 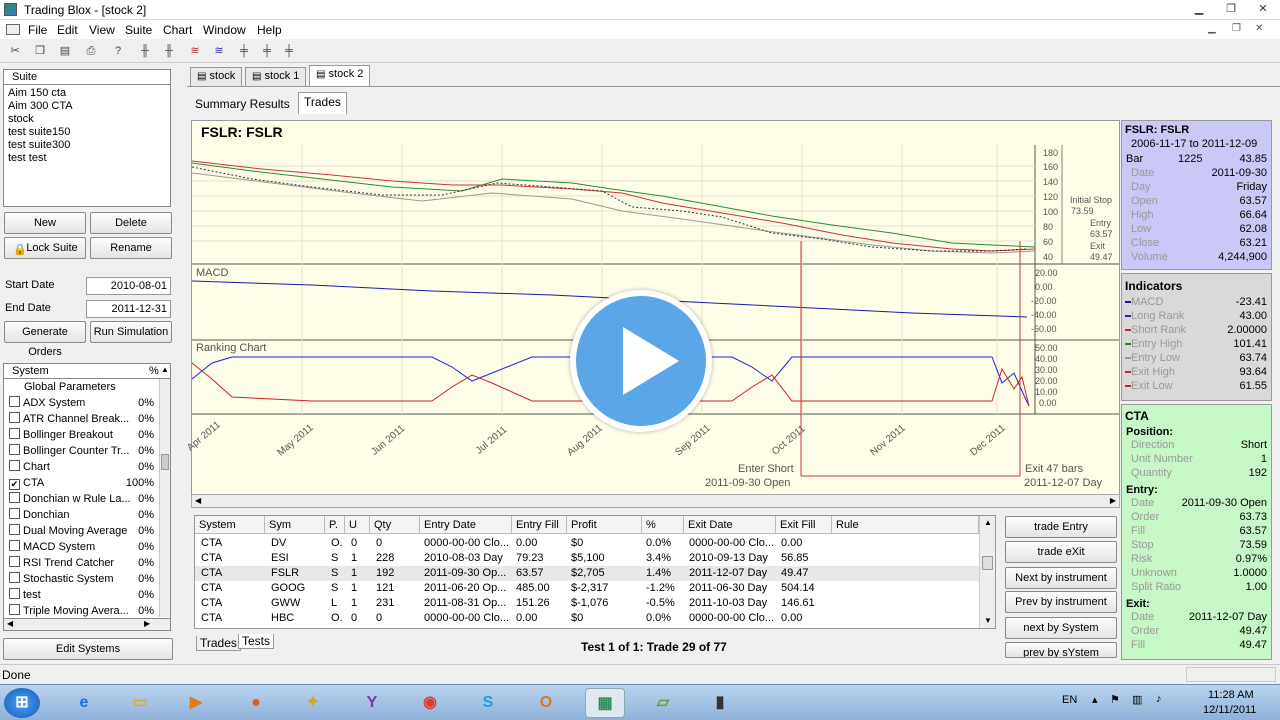 I want to click on clock-time: 11:28 AM, so click(x=1231, y=695).